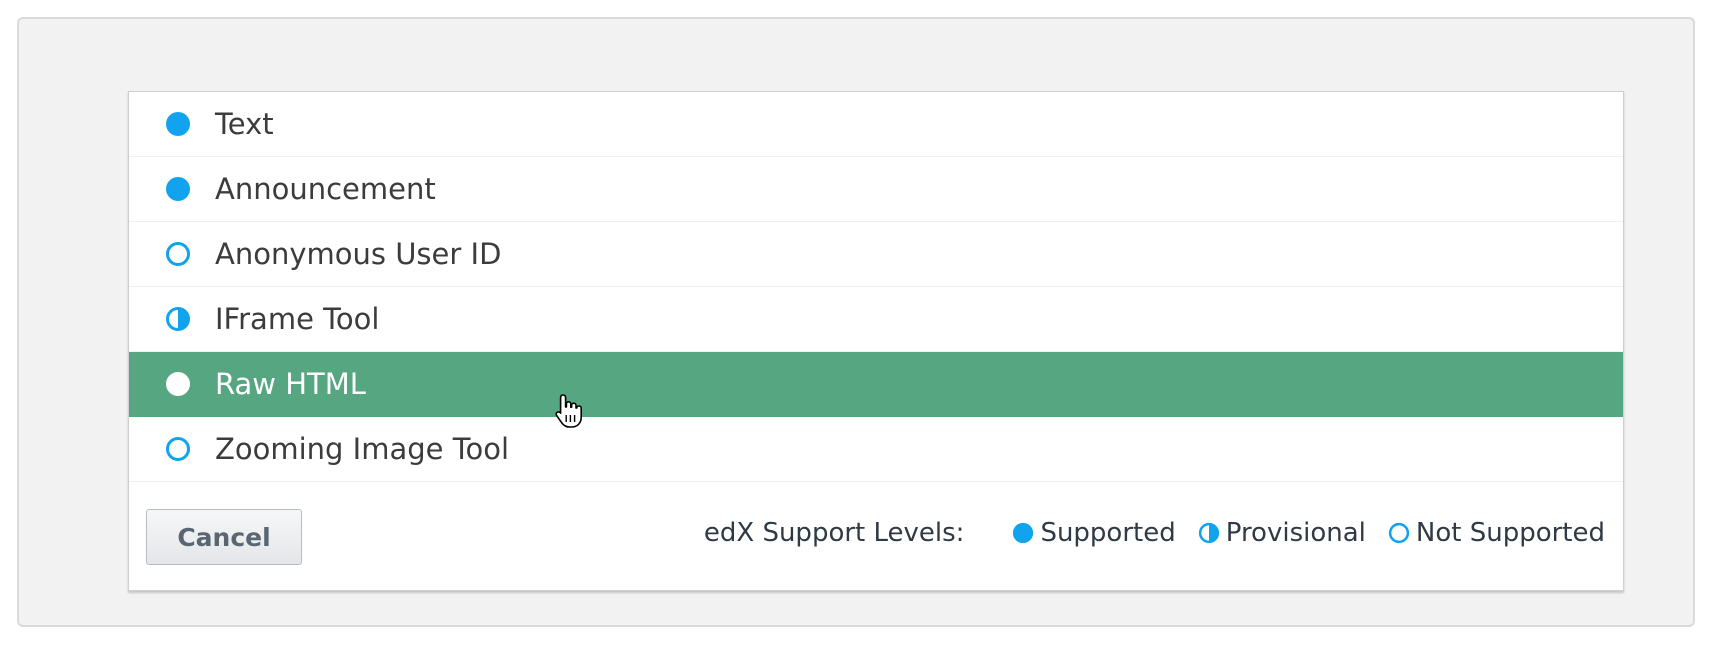  Describe the element at coordinates (876, 254) in the screenshot. I see `component-item-anonymous-user-id: Anonymous User ID` at that location.